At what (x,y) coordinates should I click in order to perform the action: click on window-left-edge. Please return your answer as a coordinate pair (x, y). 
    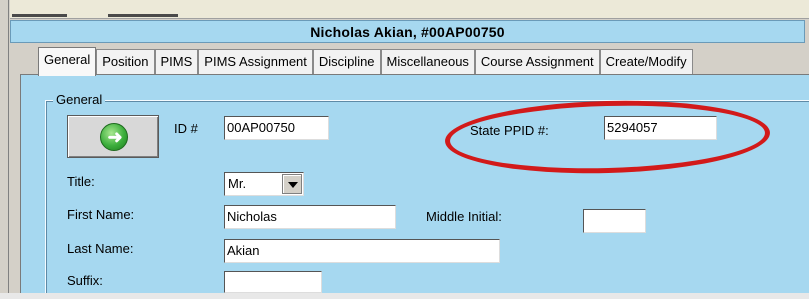
    Looking at the image, I should click on (4, 149).